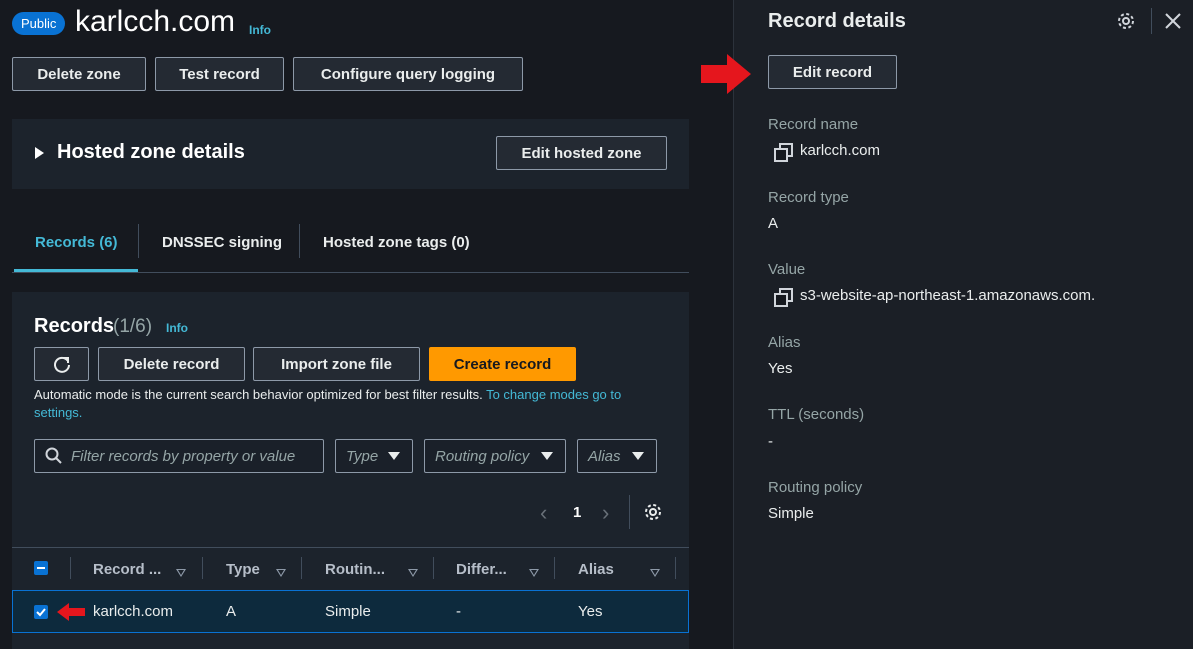  Describe the element at coordinates (348, 611) in the screenshot. I see `row-routing-policy: Simple` at that location.